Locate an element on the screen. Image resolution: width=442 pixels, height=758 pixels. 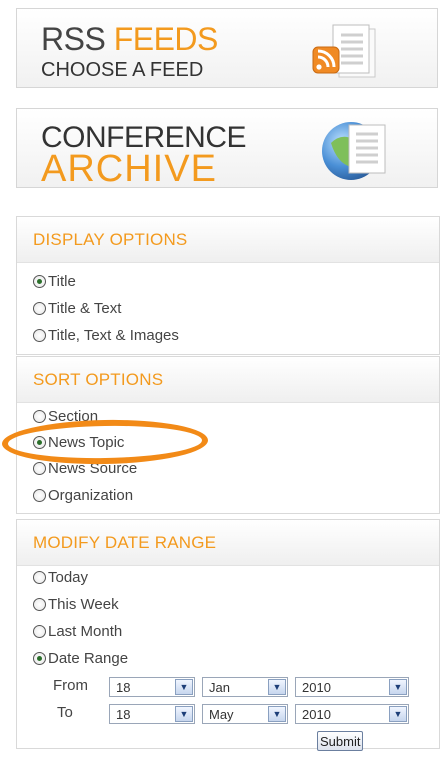
to-year-select: 2010 ▼ is located at coordinates (352, 714).